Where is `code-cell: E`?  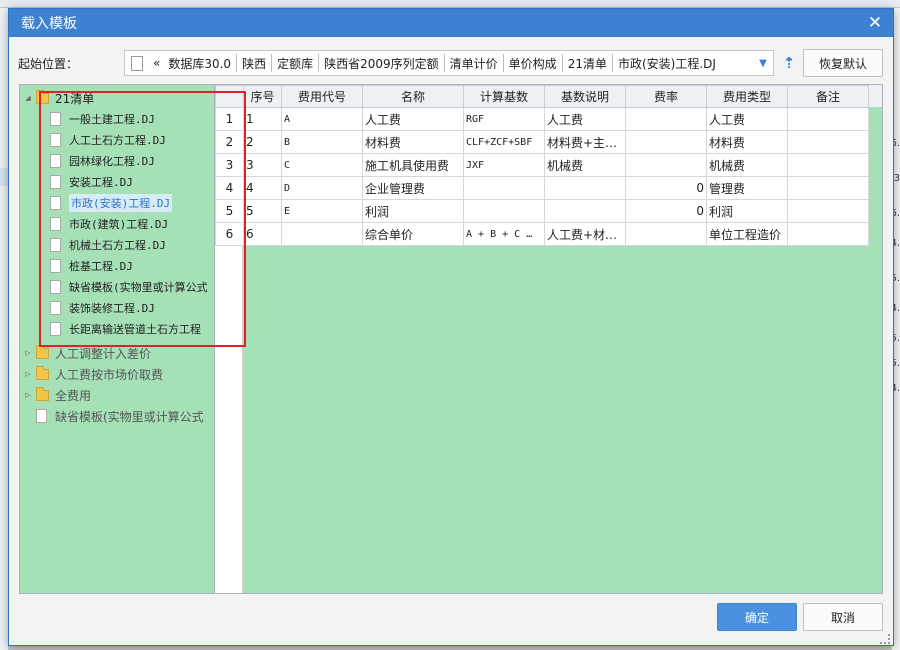
code-cell: E is located at coordinates (322, 211).